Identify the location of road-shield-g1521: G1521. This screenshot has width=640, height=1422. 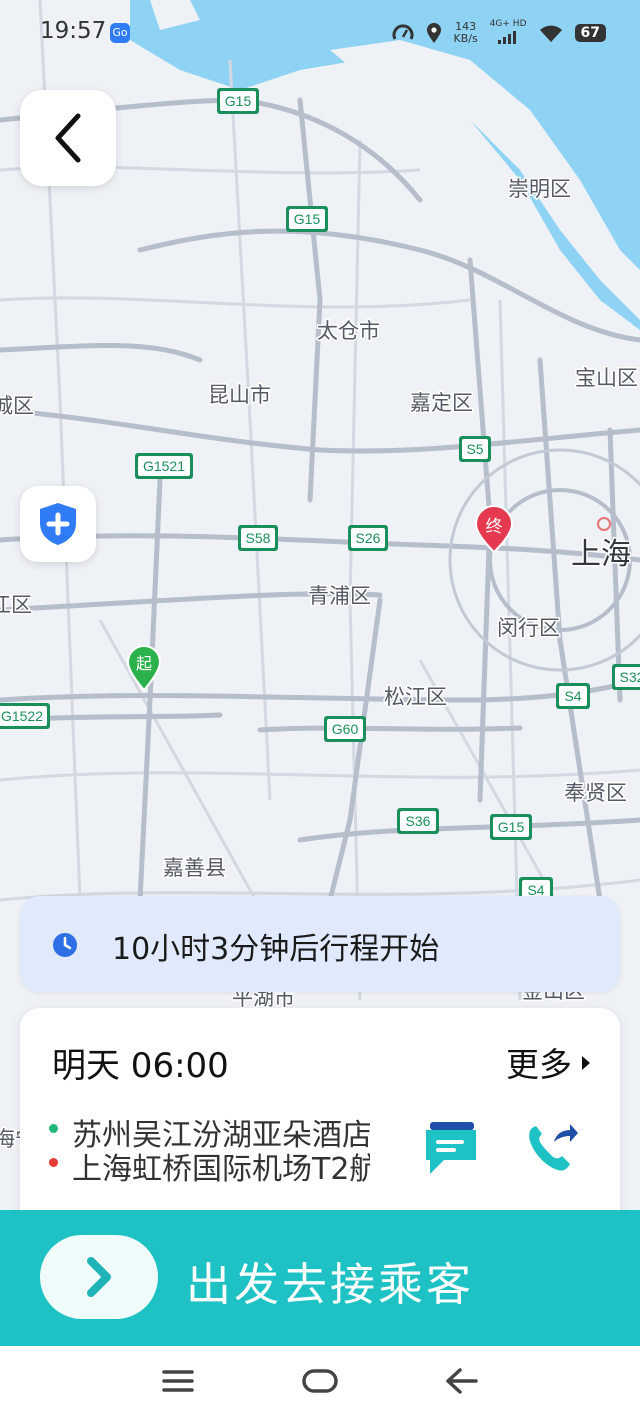
(164, 466).